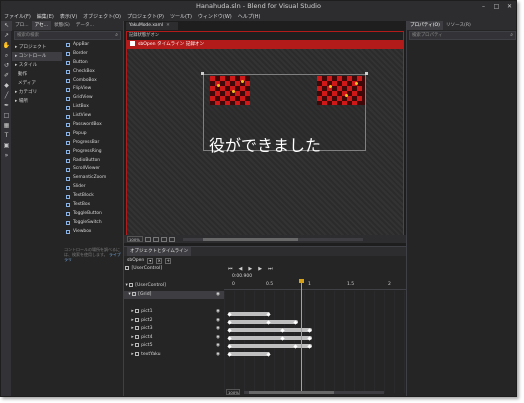 This screenshot has width=524, height=403. What do you see at coordinates (135, 239) in the screenshot?
I see `zoom-select: 100%` at bounding box center [135, 239].